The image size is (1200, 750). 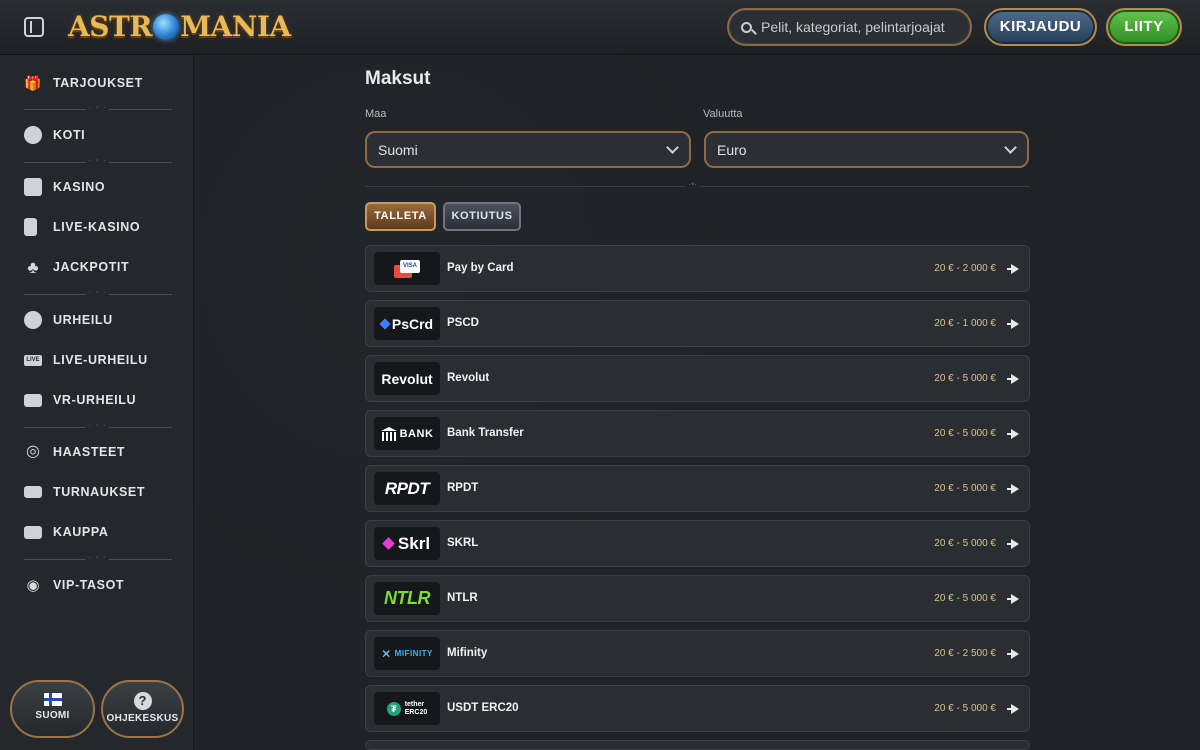 What do you see at coordinates (723, 114) in the screenshot?
I see `currency-label: Valuutta` at bounding box center [723, 114].